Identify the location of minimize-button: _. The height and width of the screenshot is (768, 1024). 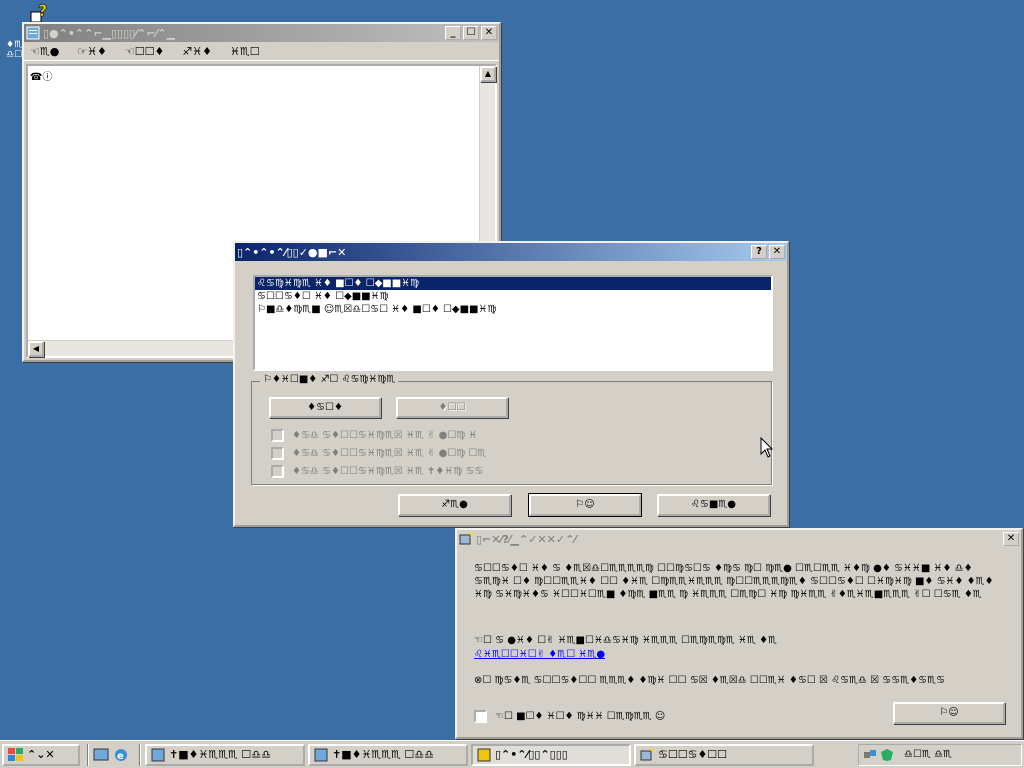
(453, 33).